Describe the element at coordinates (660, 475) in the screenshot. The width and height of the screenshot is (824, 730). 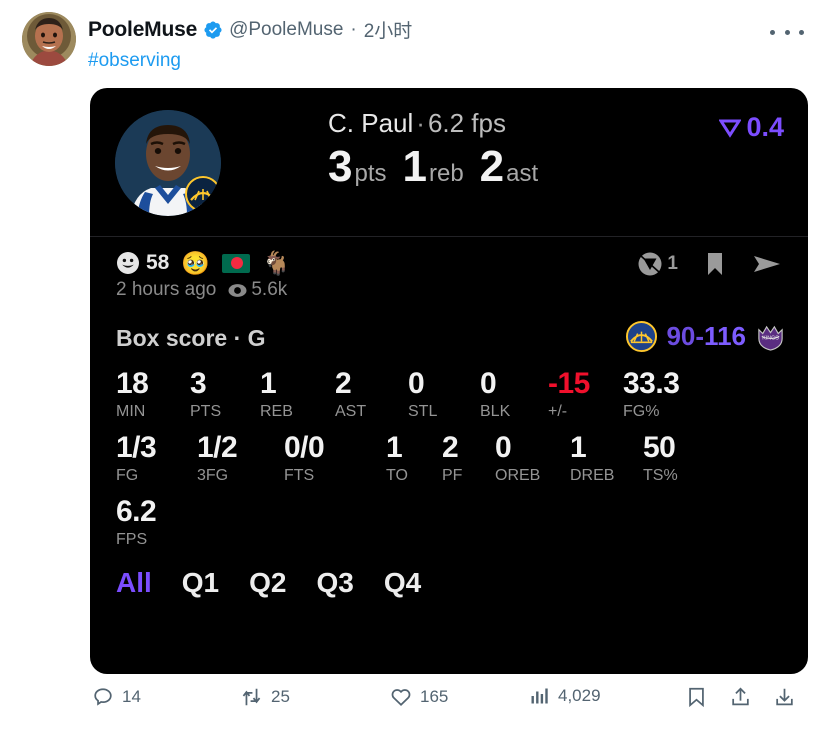
I see `stat-label: TS%` at that location.